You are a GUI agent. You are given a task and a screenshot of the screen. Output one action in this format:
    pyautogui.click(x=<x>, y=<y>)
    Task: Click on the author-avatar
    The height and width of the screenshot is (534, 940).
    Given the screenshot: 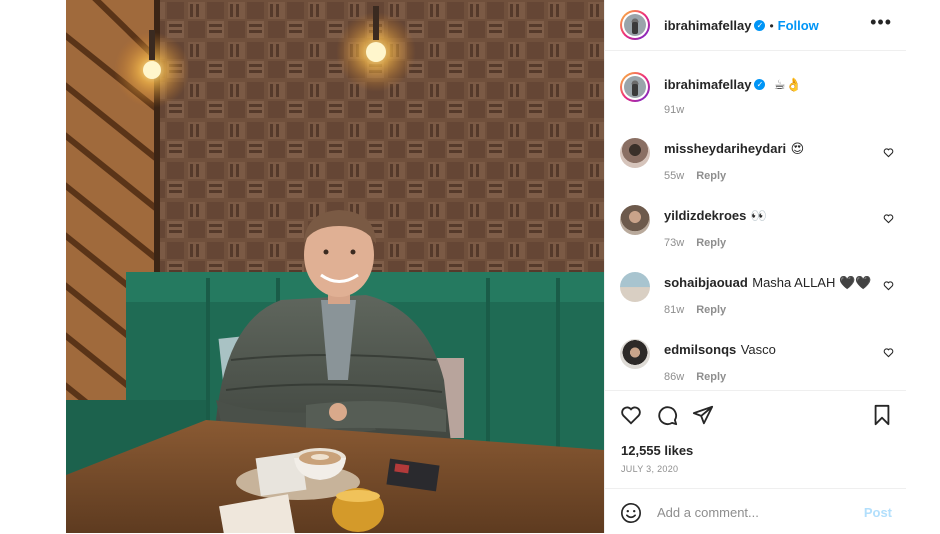 What is the action you would take?
    pyautogui.click(x=635, y=25)
    